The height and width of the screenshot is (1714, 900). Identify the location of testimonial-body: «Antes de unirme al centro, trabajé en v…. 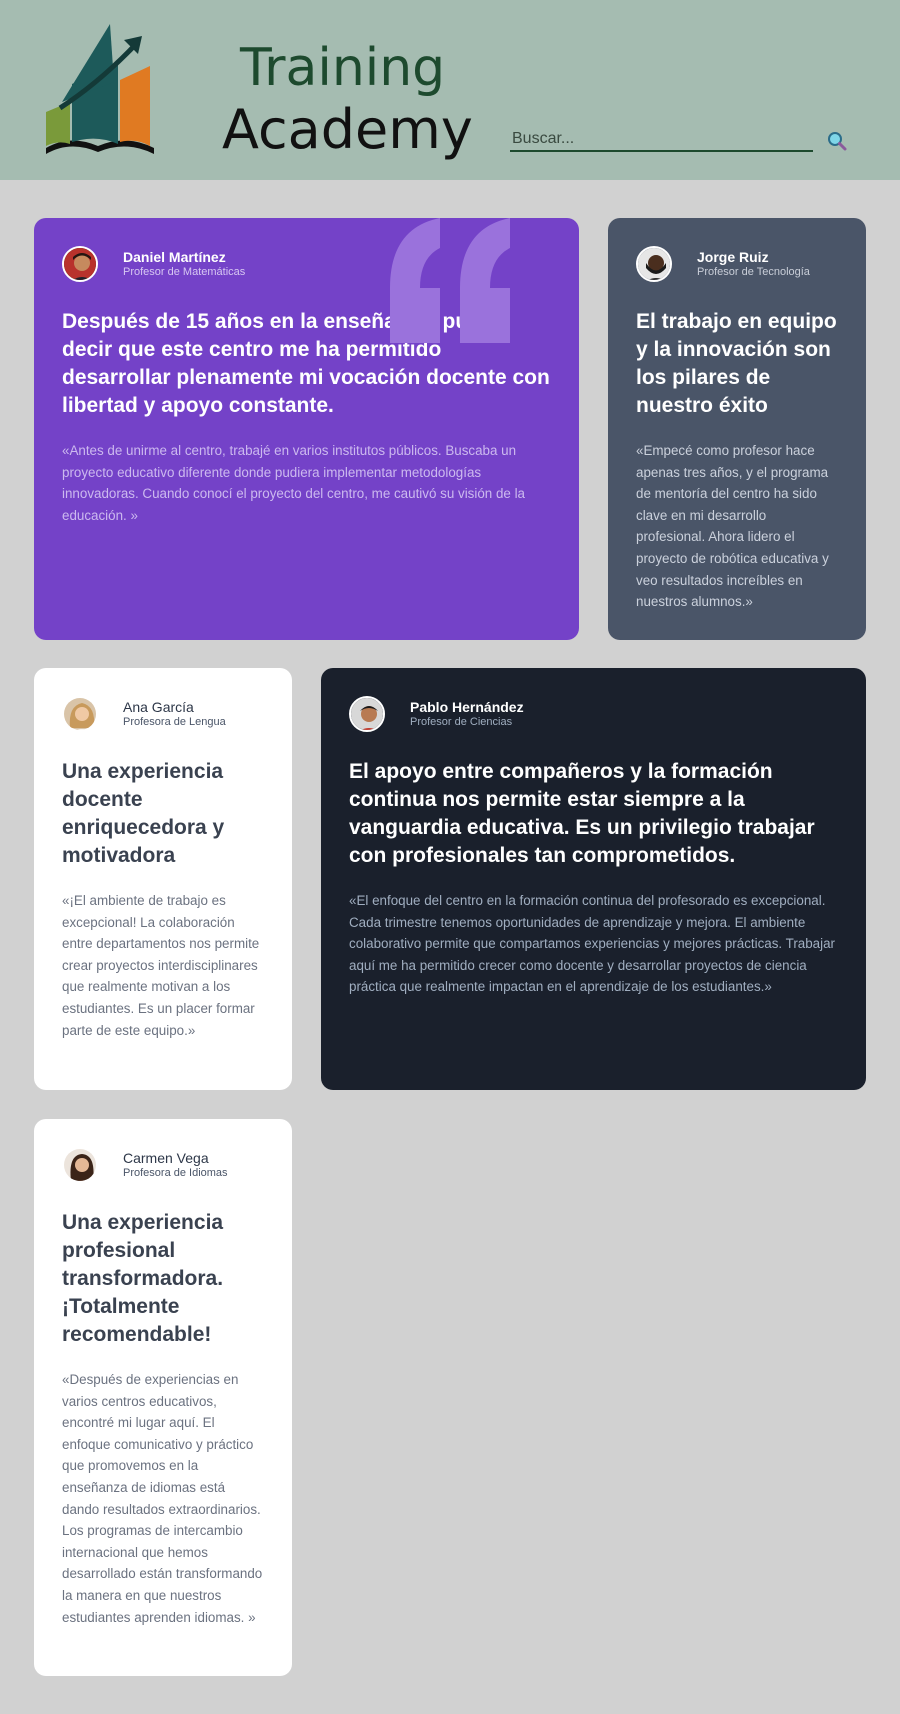
(293, 483).